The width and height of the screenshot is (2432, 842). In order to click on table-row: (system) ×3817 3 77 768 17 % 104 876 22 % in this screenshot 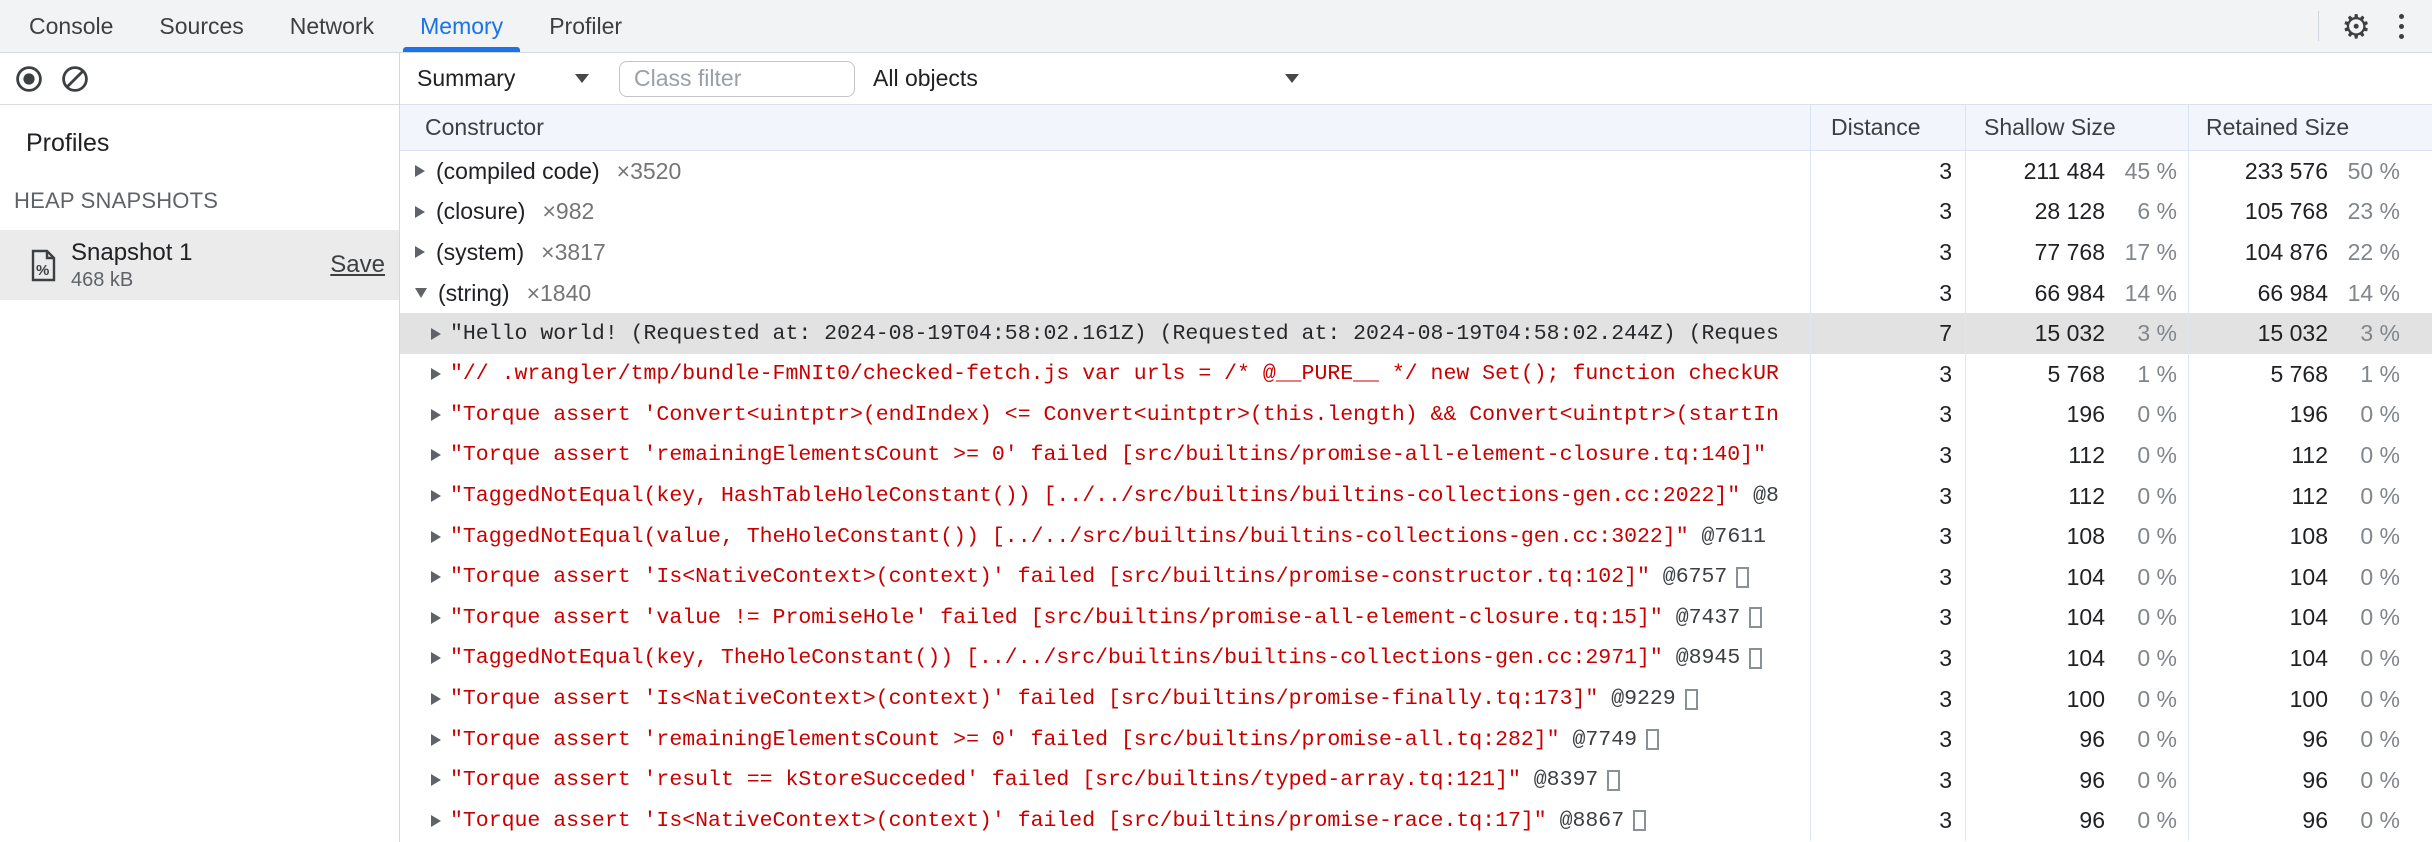, I will do `click(1416, 252)`.